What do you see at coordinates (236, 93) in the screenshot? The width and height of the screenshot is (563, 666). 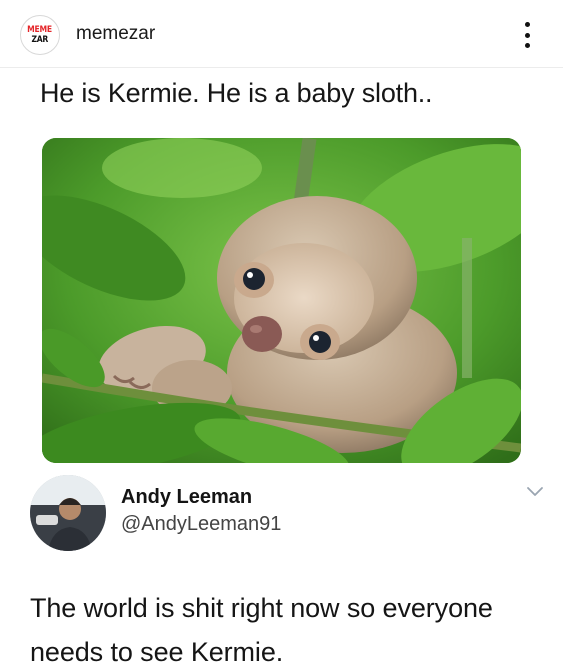 I see `meme-caption: He is Kermie. He is a baby sloth..` at bounding box center [236, 93].